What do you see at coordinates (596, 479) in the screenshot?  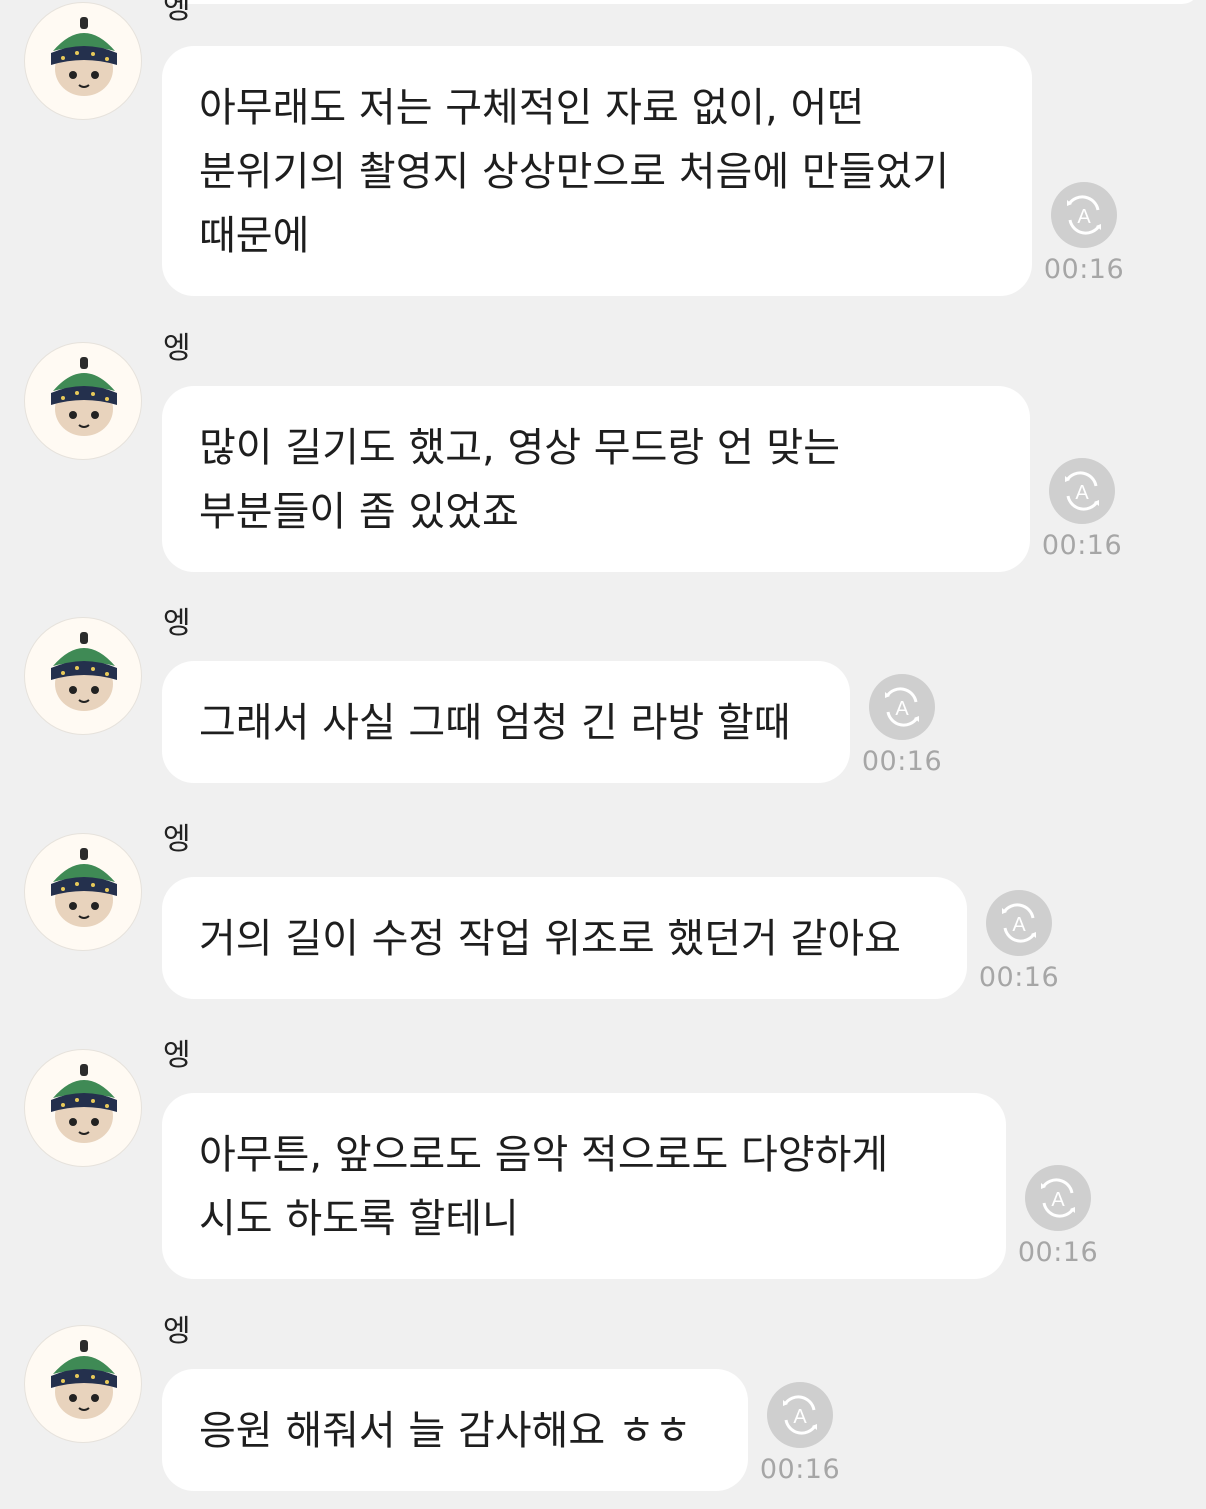 I see `message-bubble: 많이 길기도 했고, 영상 무드랑 언 맞는 부분들이 좀 있었죠` at bounding box center [596, 479].